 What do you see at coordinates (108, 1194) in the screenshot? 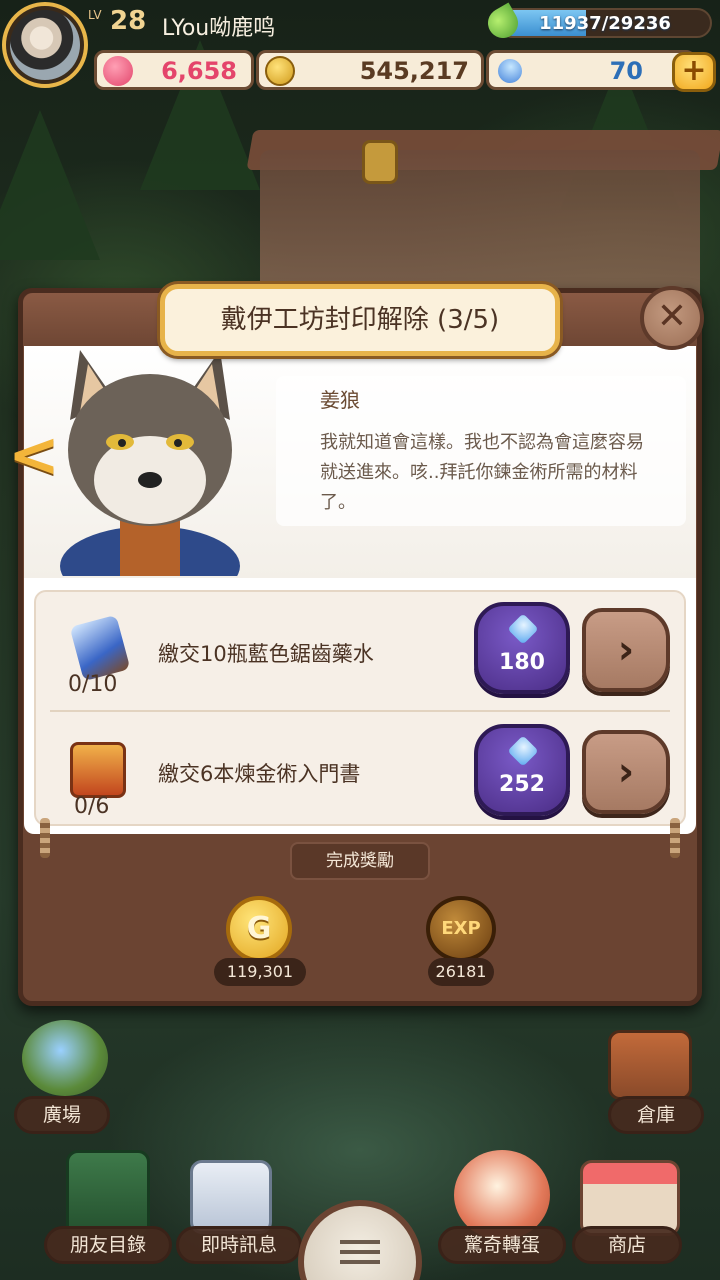
I see `friends-book-icon` at bounding box center [108, 1194].